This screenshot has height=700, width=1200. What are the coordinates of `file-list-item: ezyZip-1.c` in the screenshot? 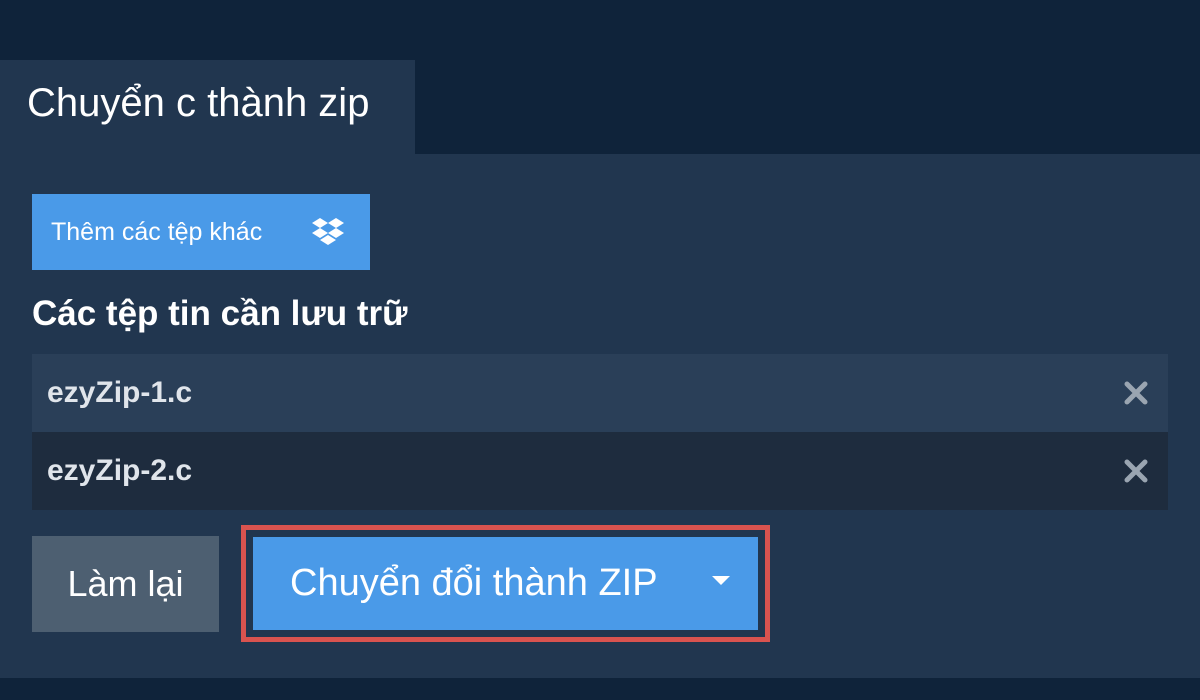 It's located at (600, 393).